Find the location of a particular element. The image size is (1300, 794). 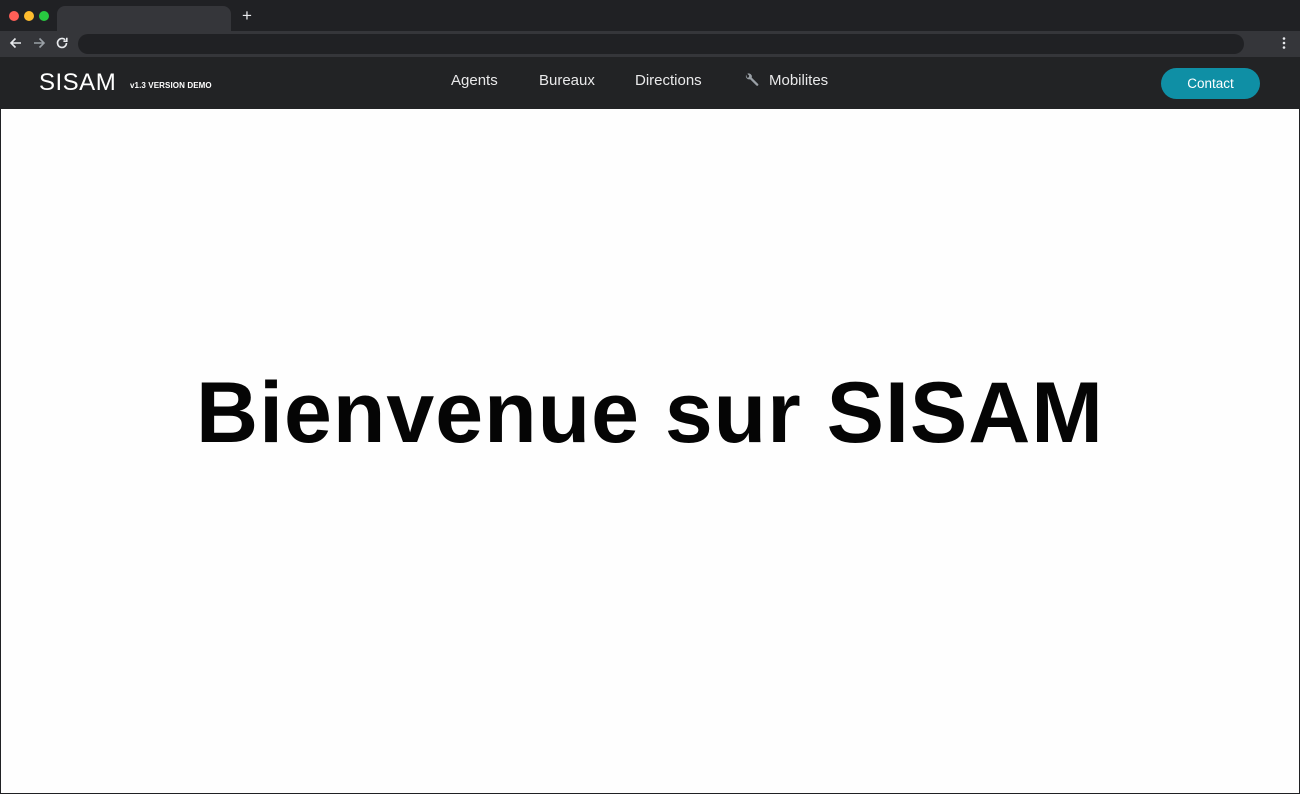

nav-link-mobilites-label: Mobilites is located at coordinates (799, 80).